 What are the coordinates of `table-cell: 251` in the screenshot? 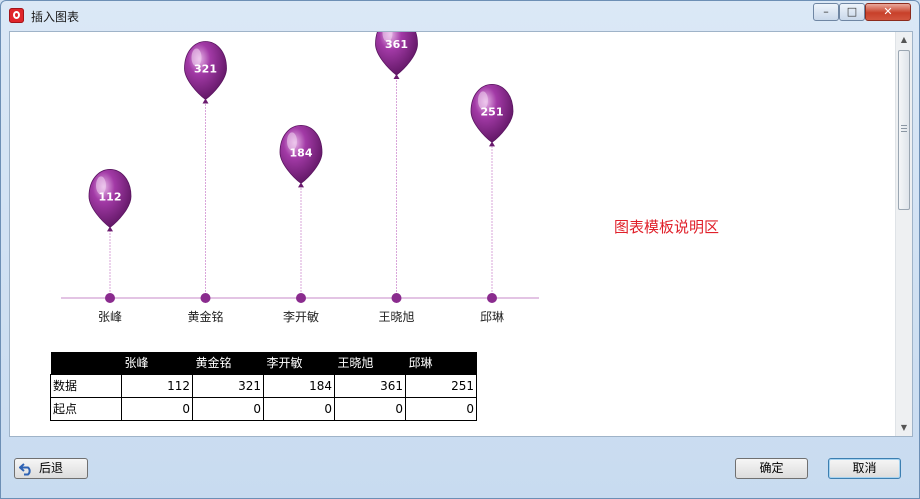 It's located at (441, 385).